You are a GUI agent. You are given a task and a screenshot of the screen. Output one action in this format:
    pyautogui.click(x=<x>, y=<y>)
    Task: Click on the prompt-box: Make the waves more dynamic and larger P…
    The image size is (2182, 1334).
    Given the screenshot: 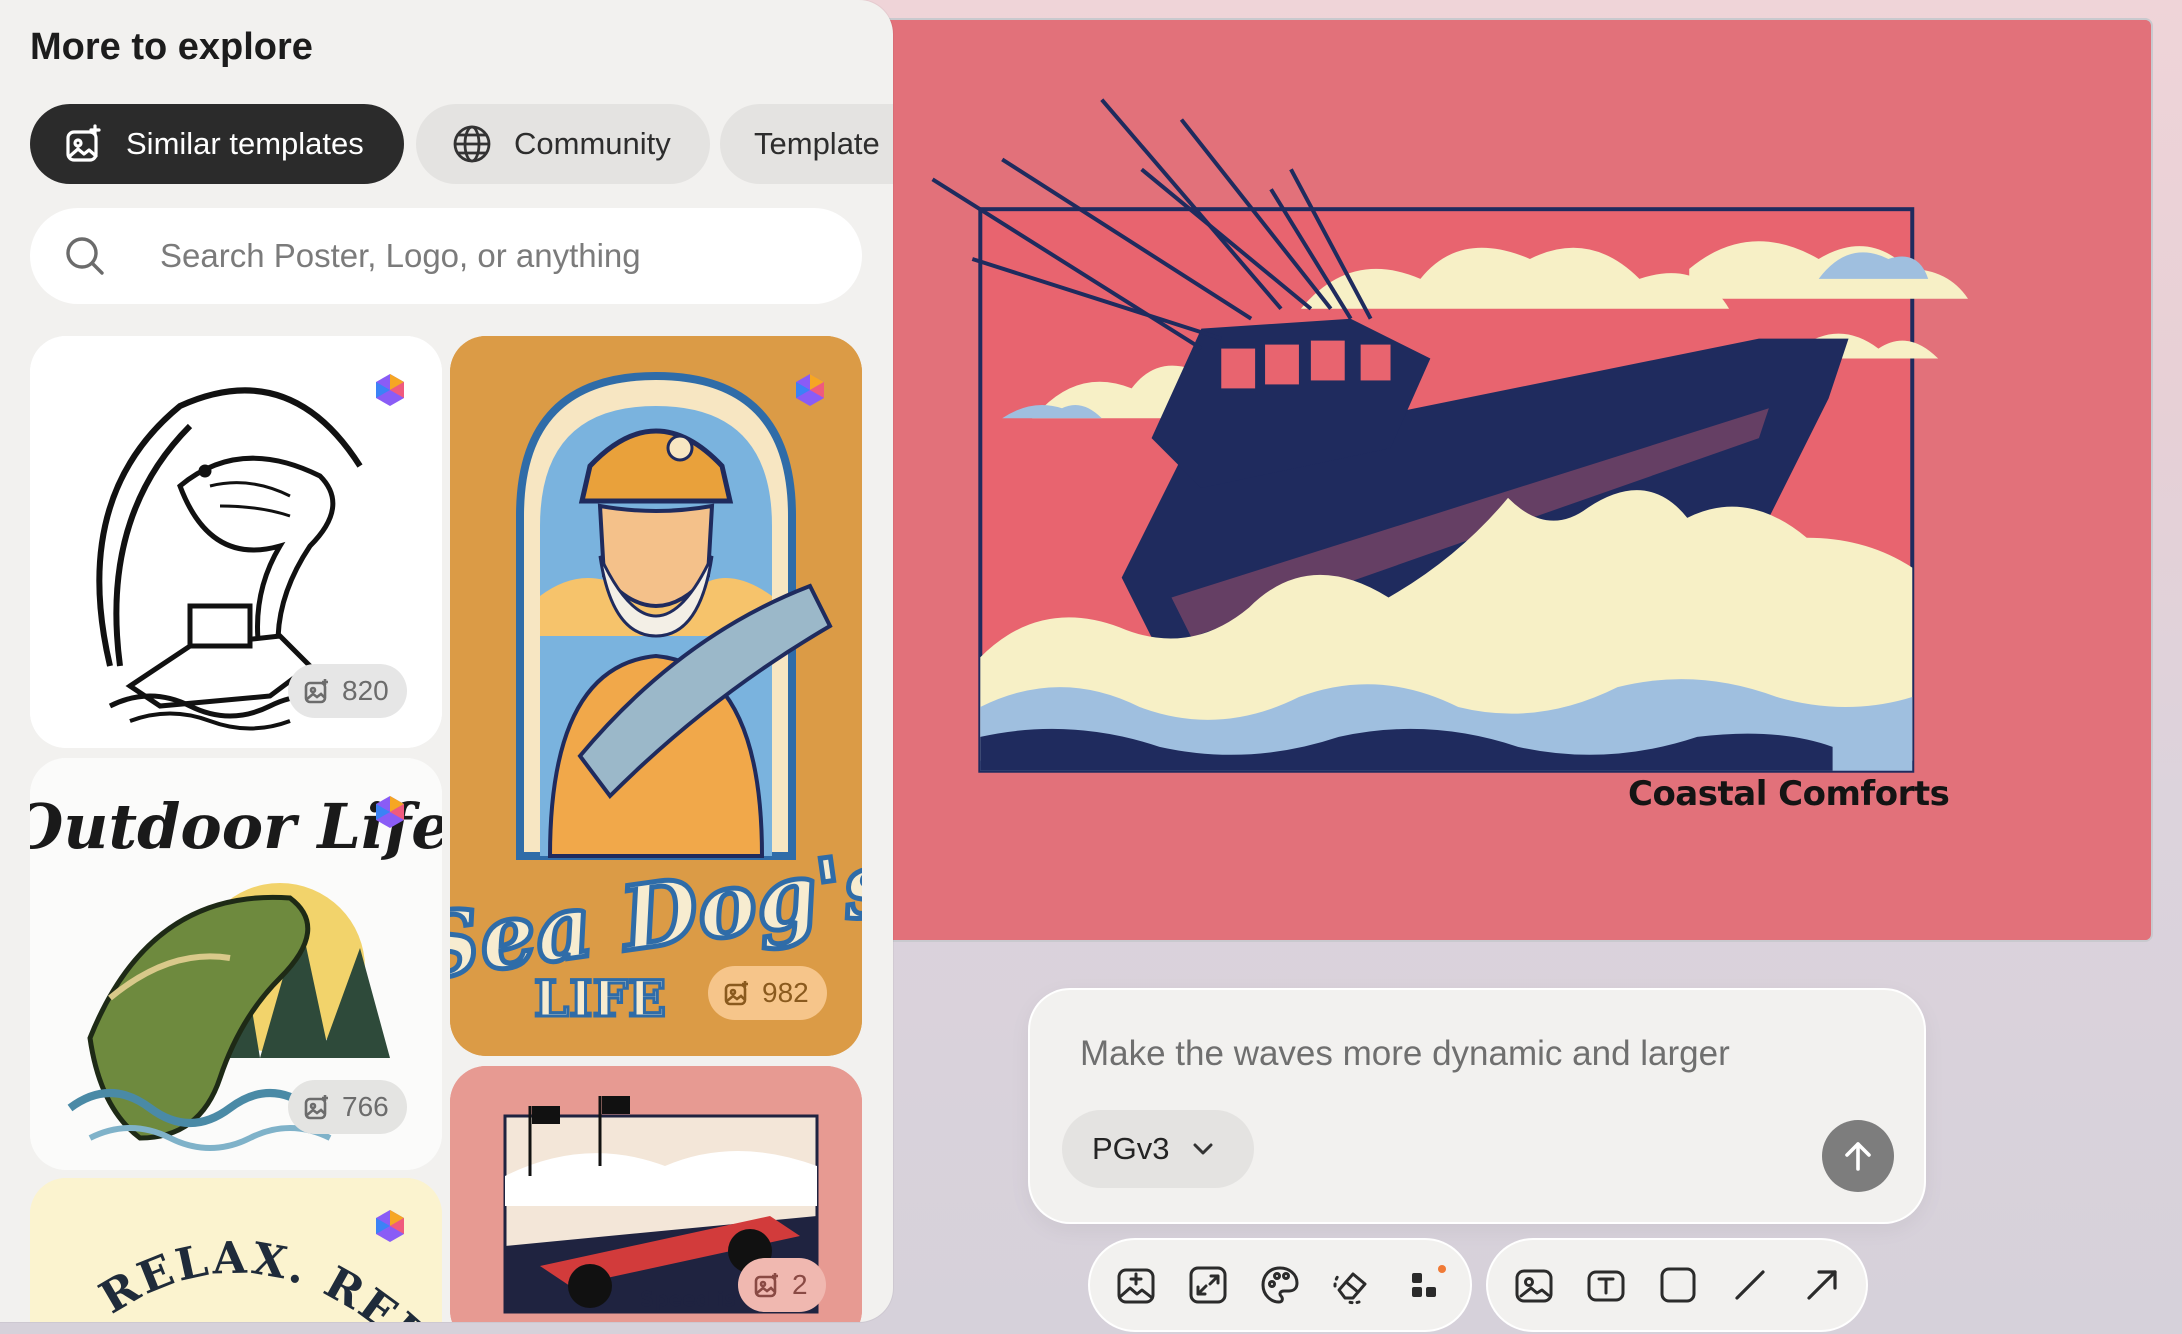 What is the action you would take?
    pyautogui.click(x=1477, y=1106)
    